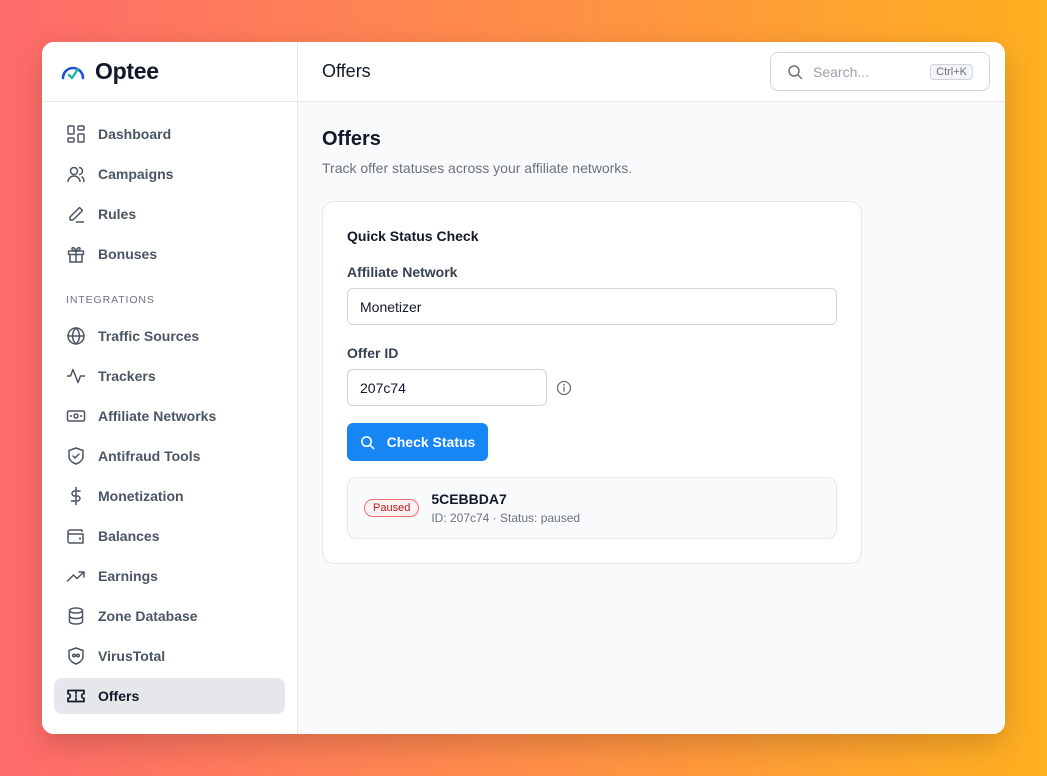  Describe the element at coordinates (148, 616) in the screenshot. I see `sidebar-item-label: Zone Database` at that location.